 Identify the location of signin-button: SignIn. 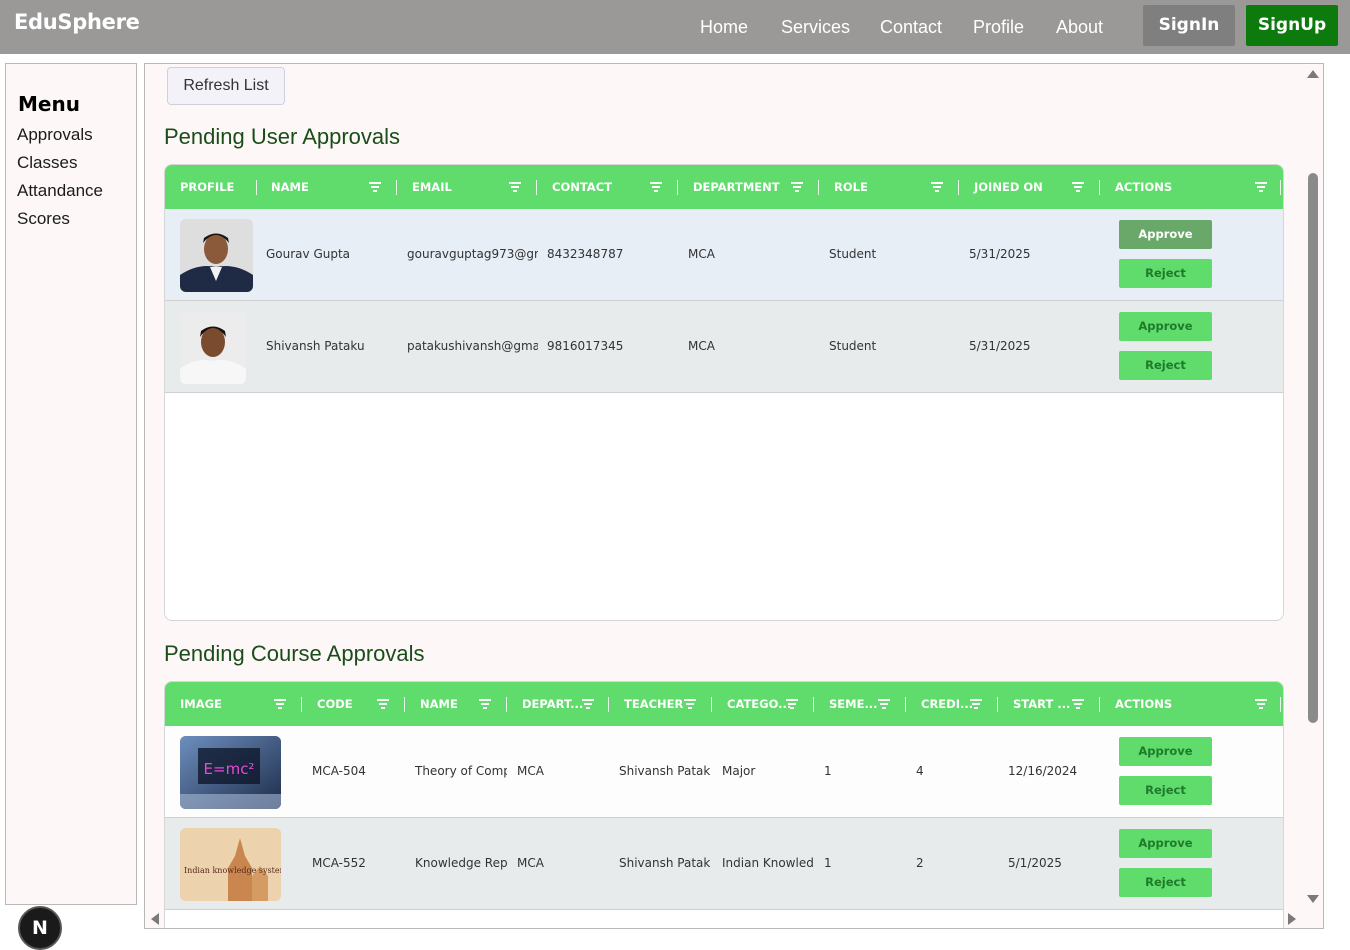
(1189, 25).